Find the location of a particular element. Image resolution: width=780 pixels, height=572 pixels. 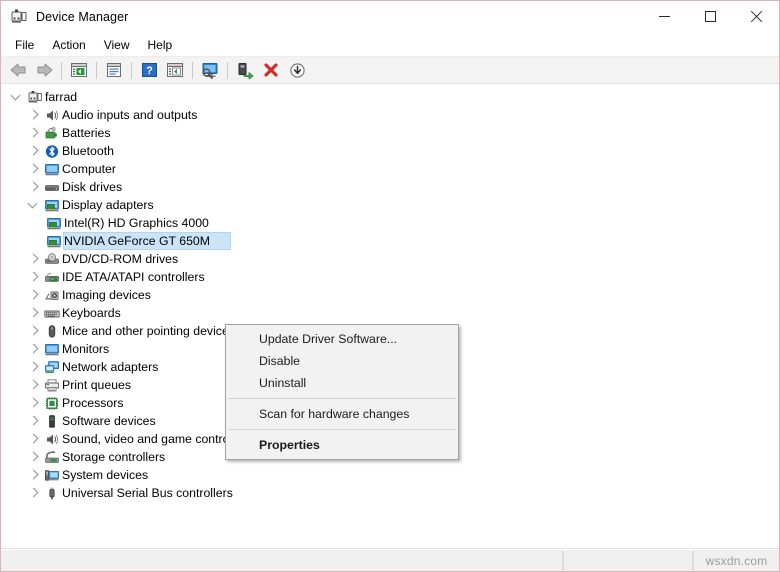

processor-icon is located at coordinates (52, 403).